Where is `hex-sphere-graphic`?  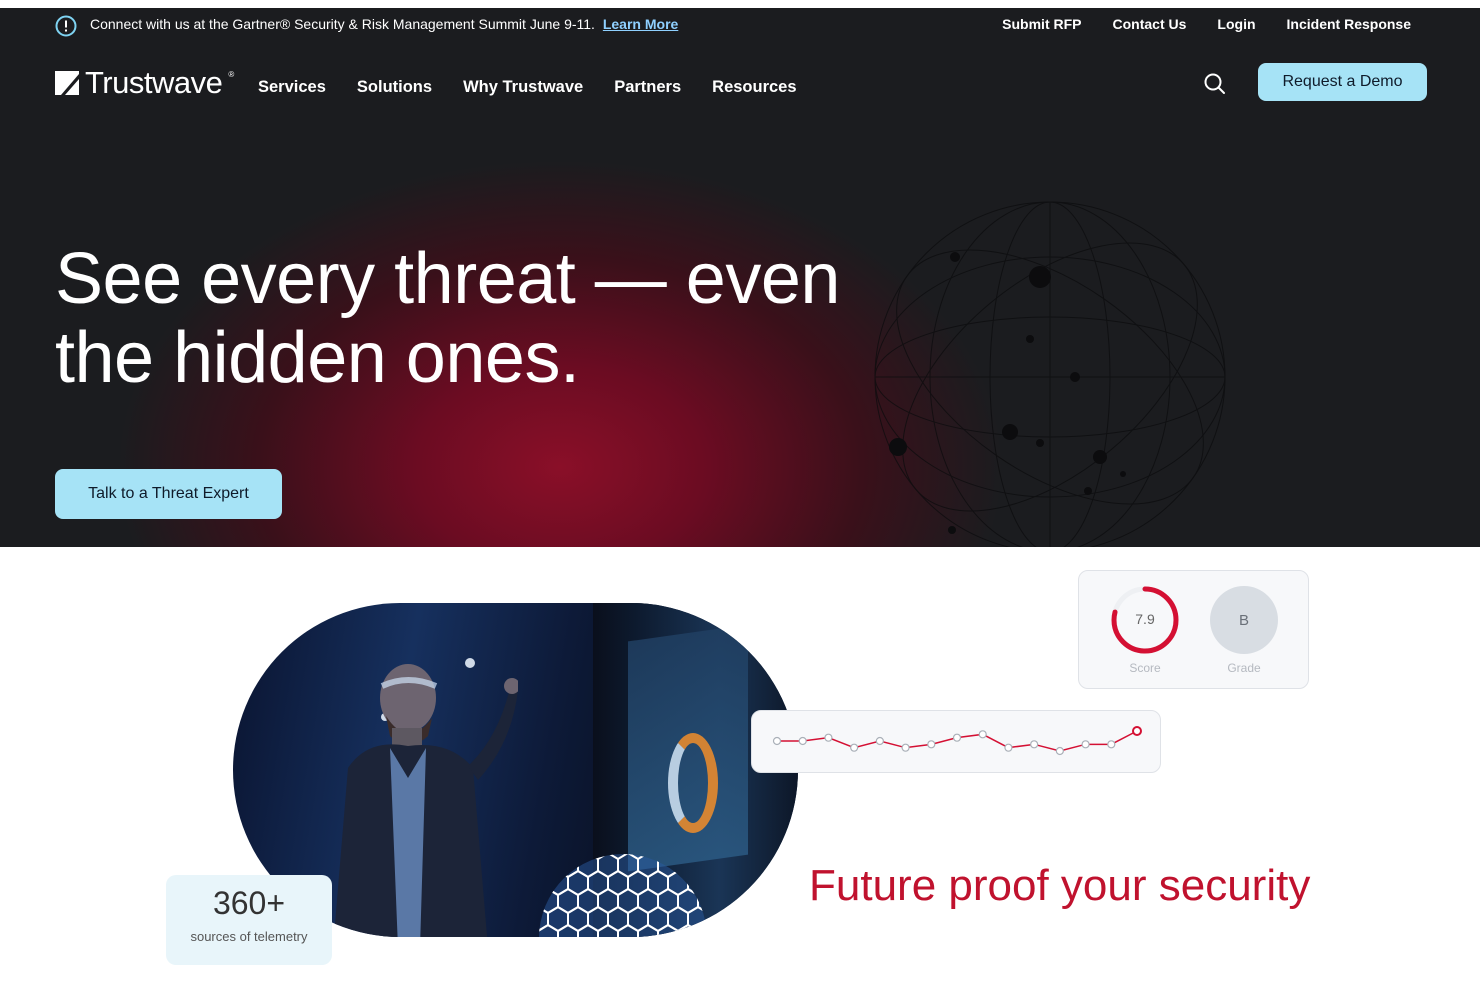
hex-sphere-graphic is located at coordinates (623, 895).